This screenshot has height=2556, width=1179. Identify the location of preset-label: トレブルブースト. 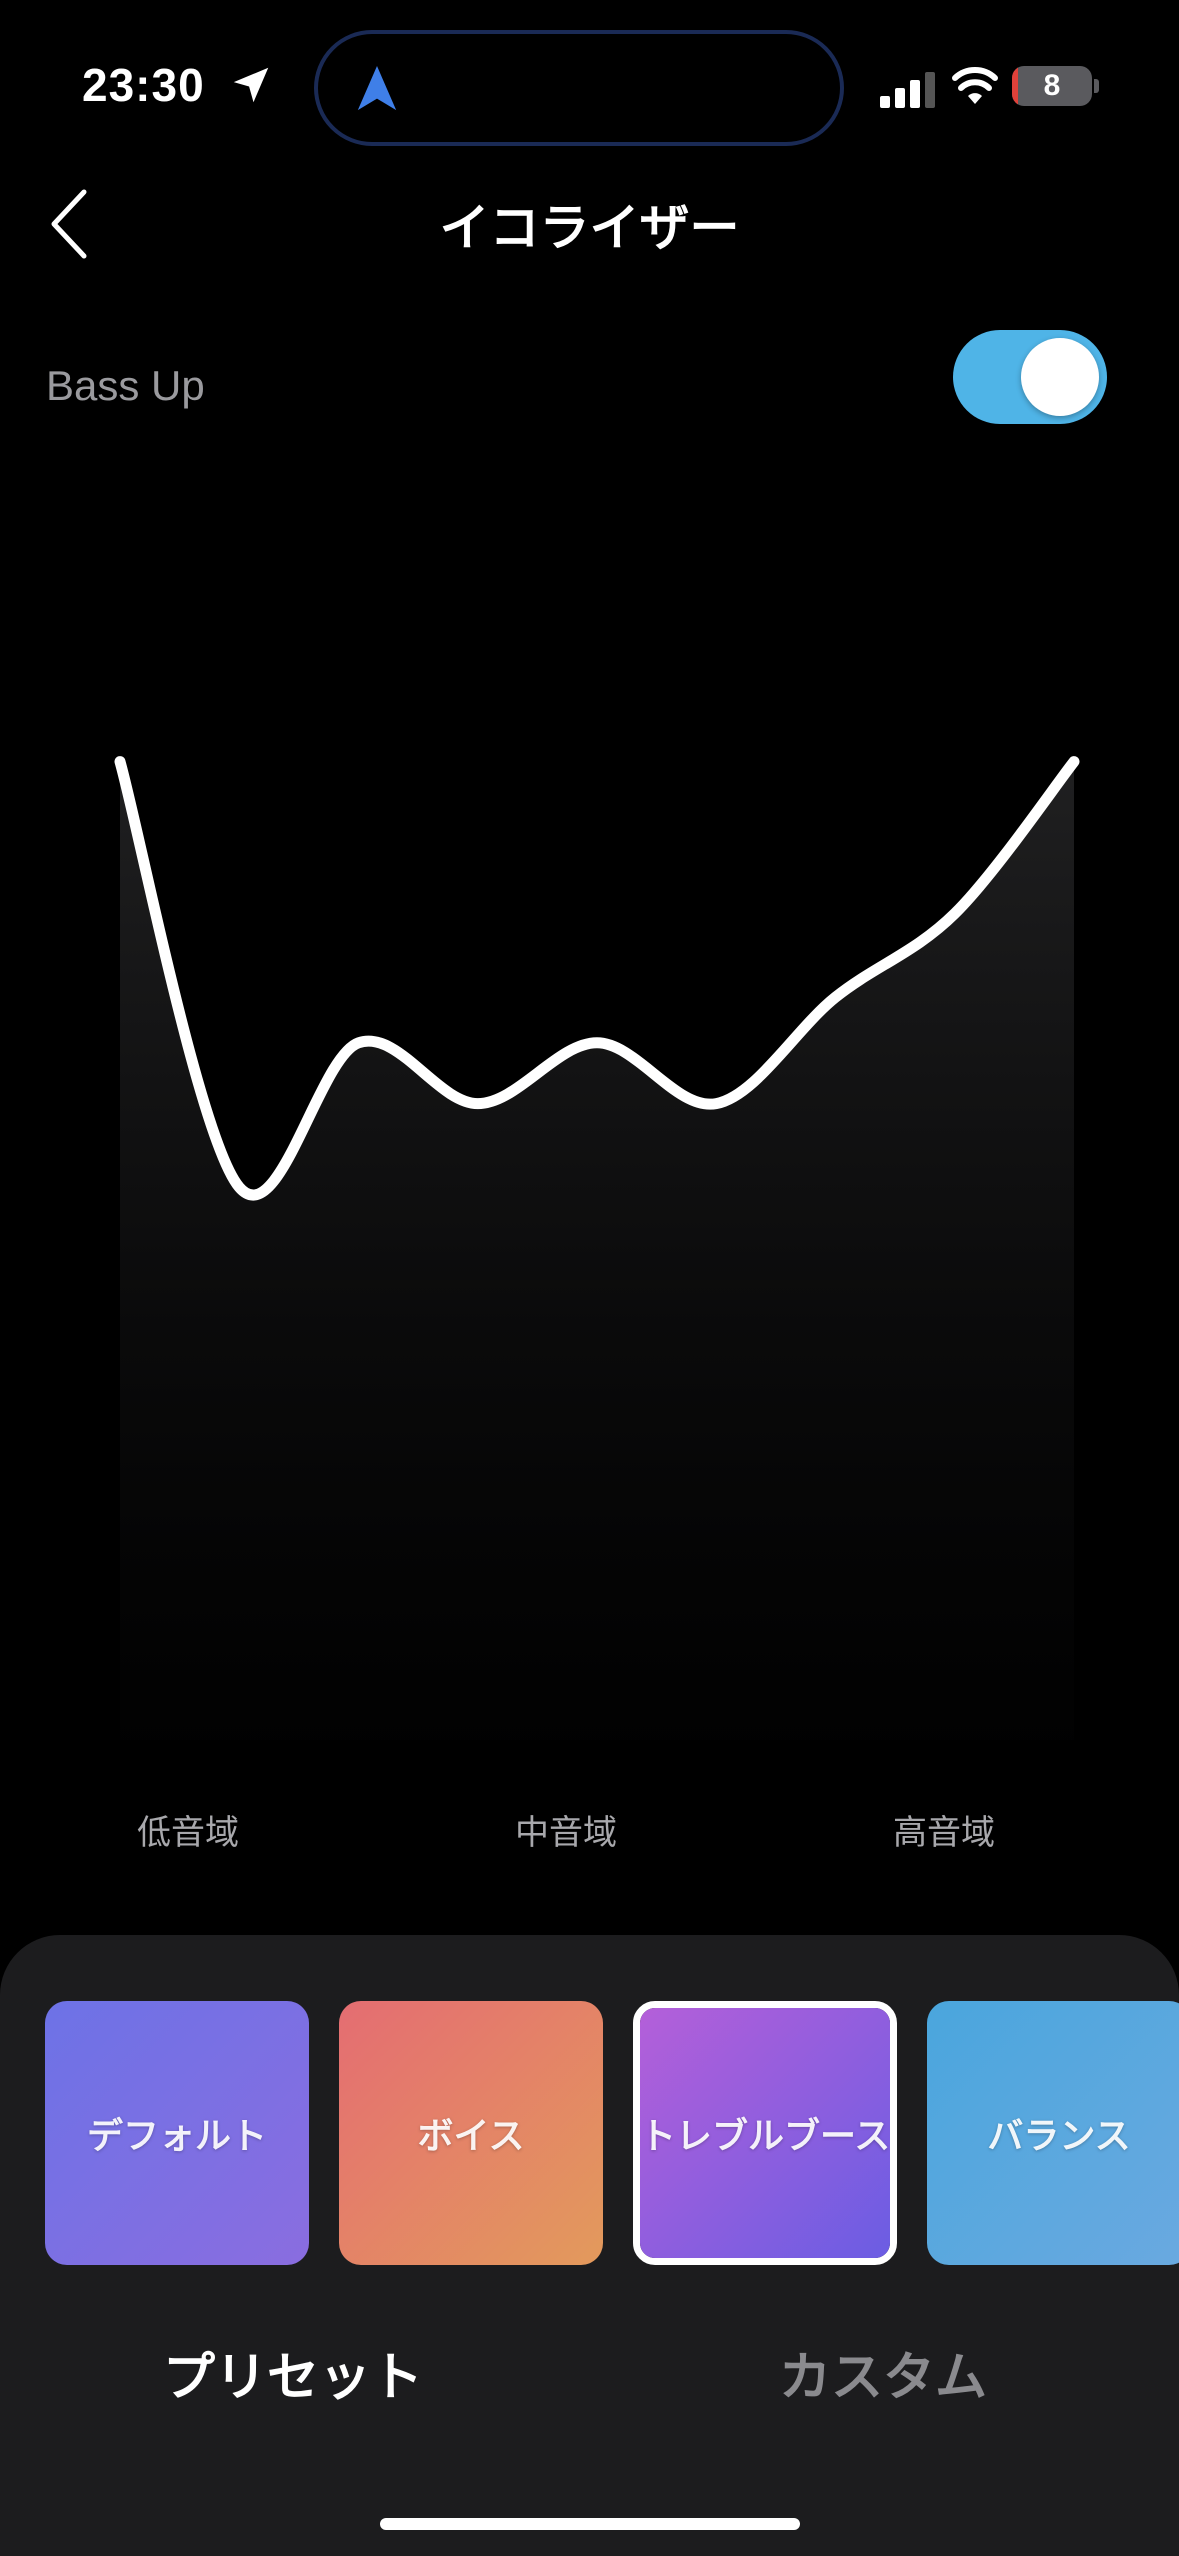
(765, 2136).